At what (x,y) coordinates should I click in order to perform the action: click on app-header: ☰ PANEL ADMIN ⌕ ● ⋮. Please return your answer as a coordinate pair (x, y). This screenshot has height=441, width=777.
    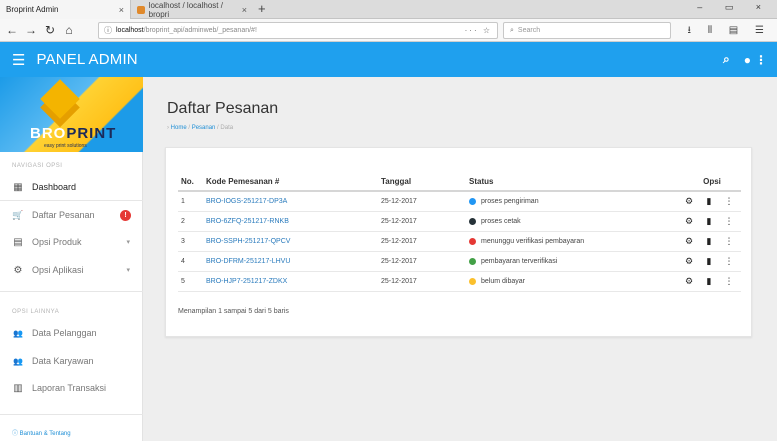
    Looking at the image, I should click on (388, 59).